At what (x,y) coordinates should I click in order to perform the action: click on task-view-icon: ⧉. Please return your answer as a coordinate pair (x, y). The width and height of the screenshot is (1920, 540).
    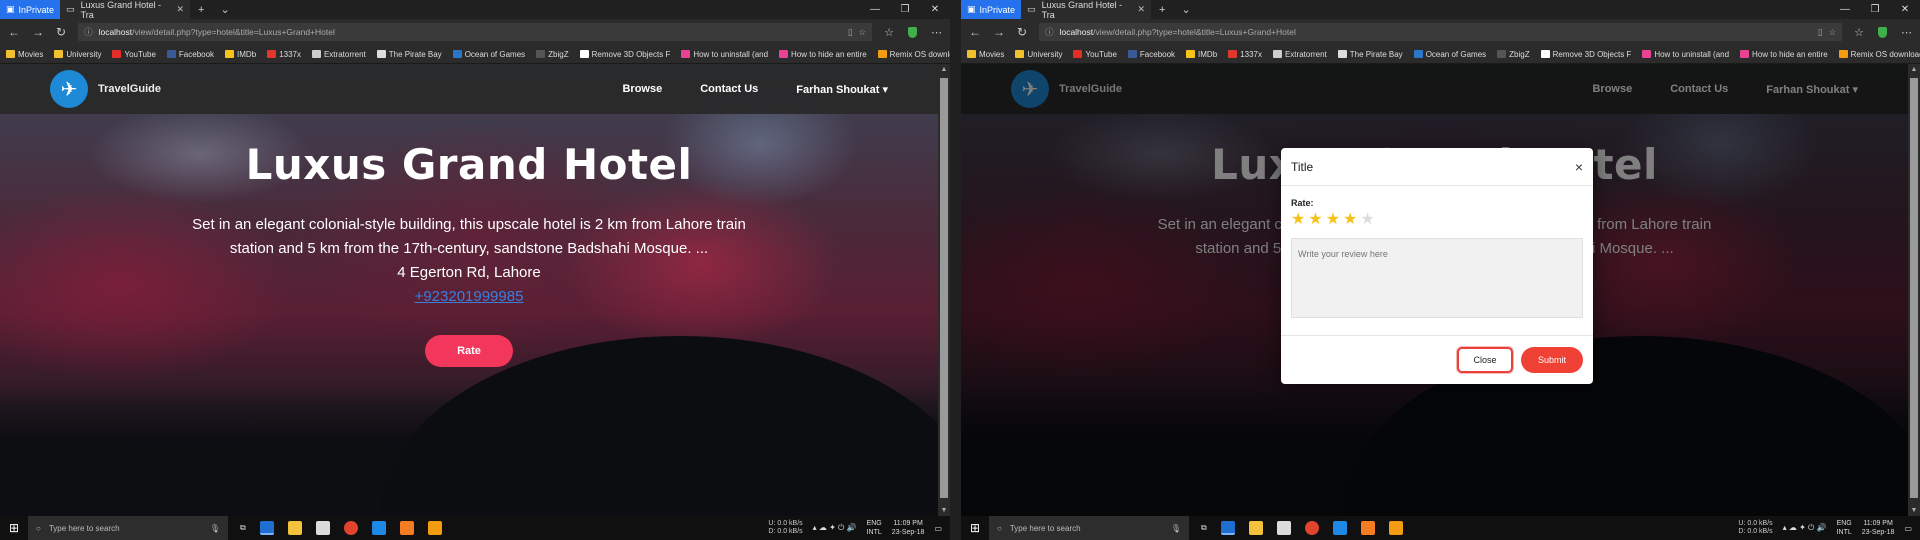
    Looking at the image, I should click on (1204, 528).